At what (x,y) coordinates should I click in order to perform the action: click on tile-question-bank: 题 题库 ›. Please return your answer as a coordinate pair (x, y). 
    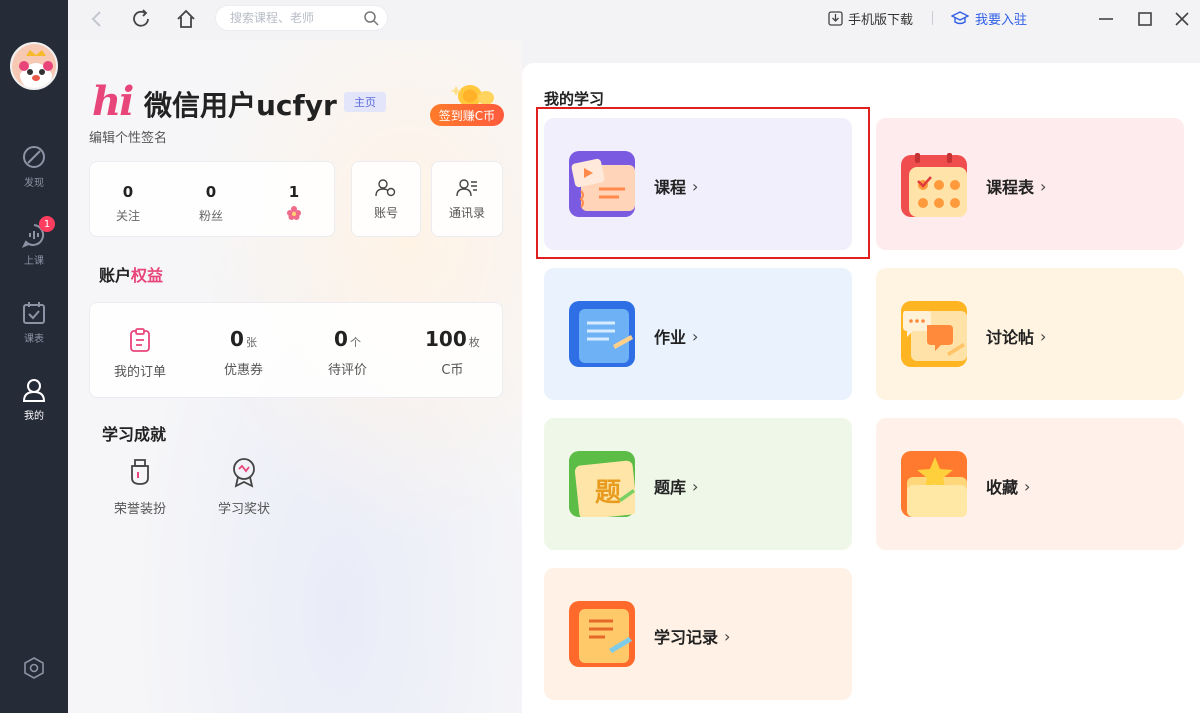
    Looking at the image, I should click on (698, 484).